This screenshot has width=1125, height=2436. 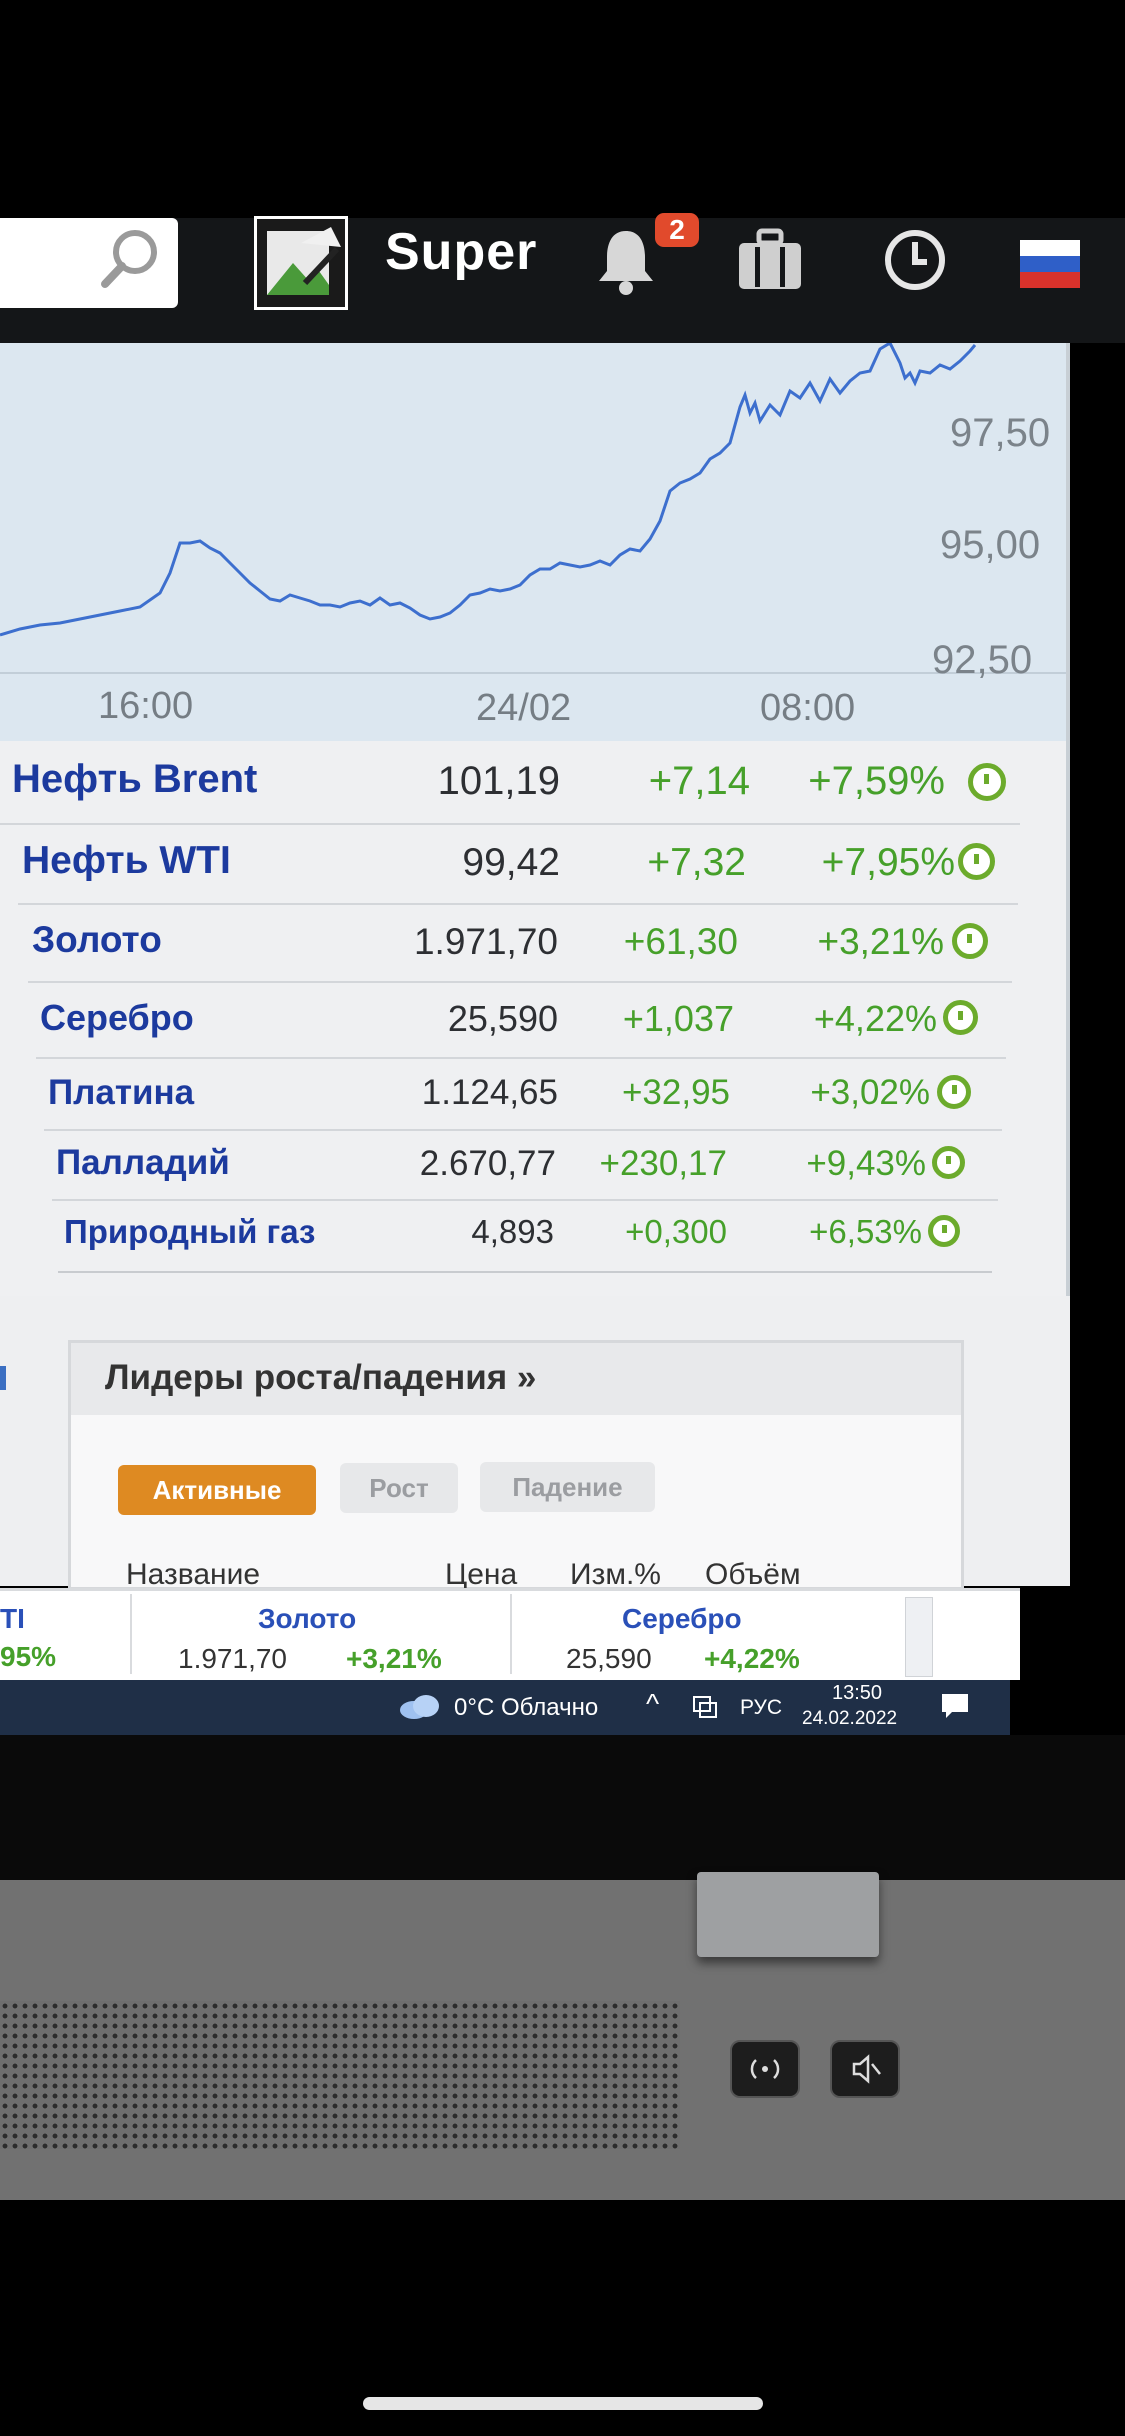 I want to click on instrument-change: +230,17, so click(x=663, y=1163).